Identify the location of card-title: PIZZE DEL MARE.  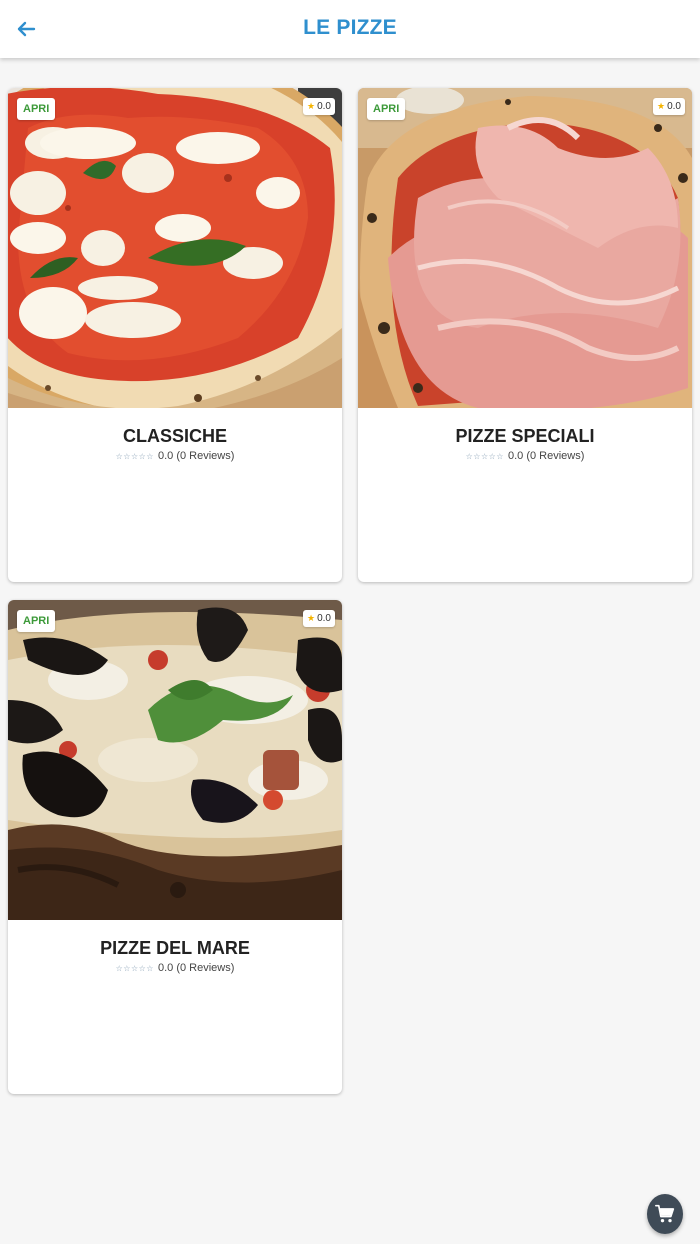
(175, 948).